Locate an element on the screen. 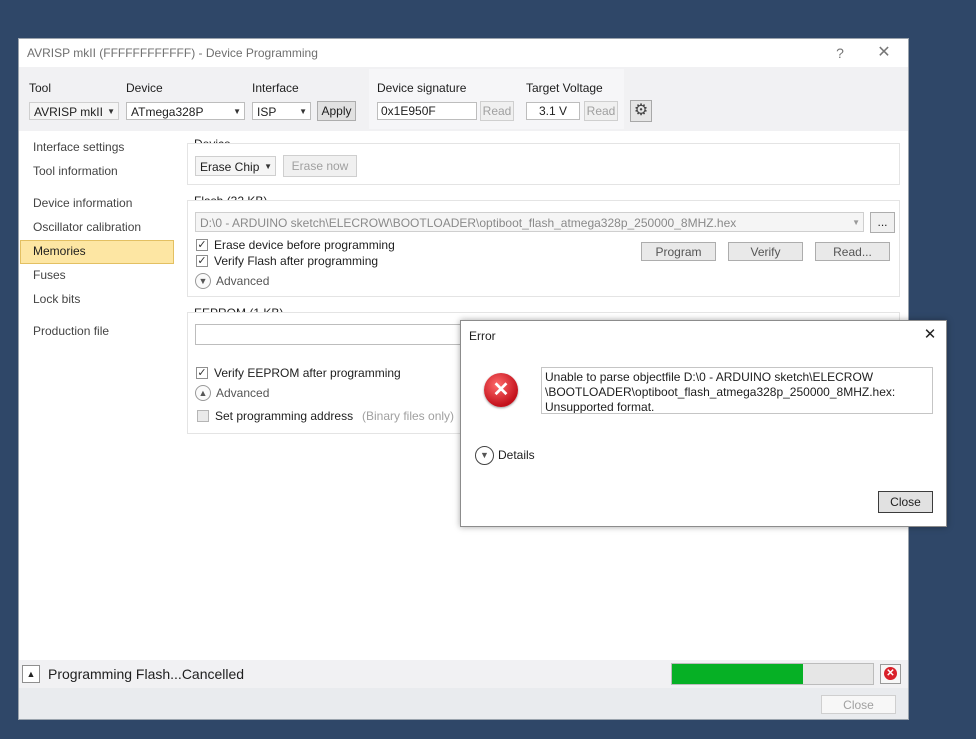  interface-label: Interface is located at coordinates (275, 88).